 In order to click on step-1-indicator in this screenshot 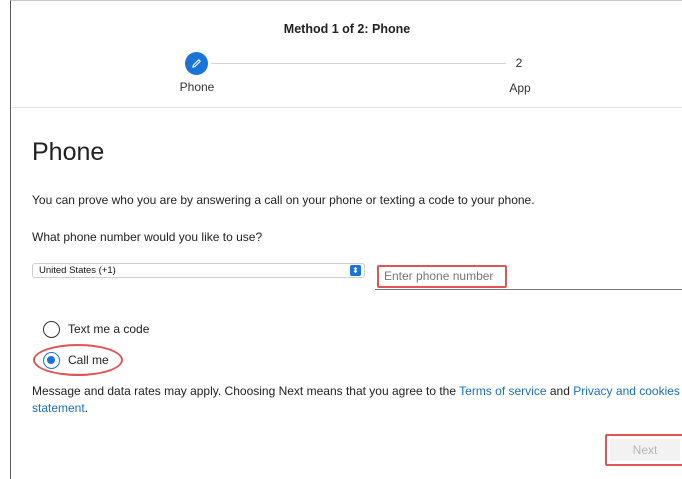, I will do `click(196, 63)`.